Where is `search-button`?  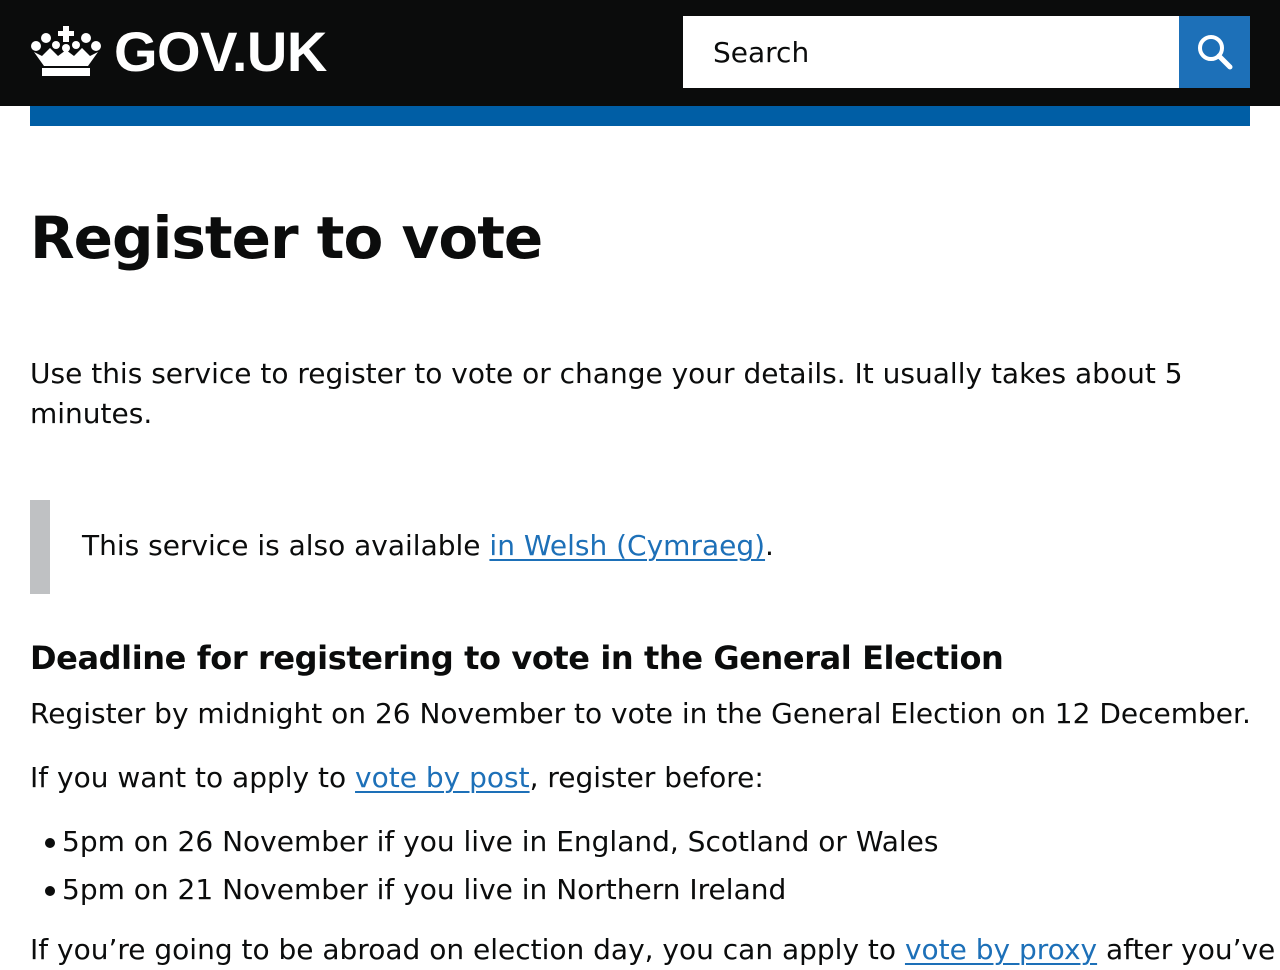 search-button is located at coordinates (1214, 52).